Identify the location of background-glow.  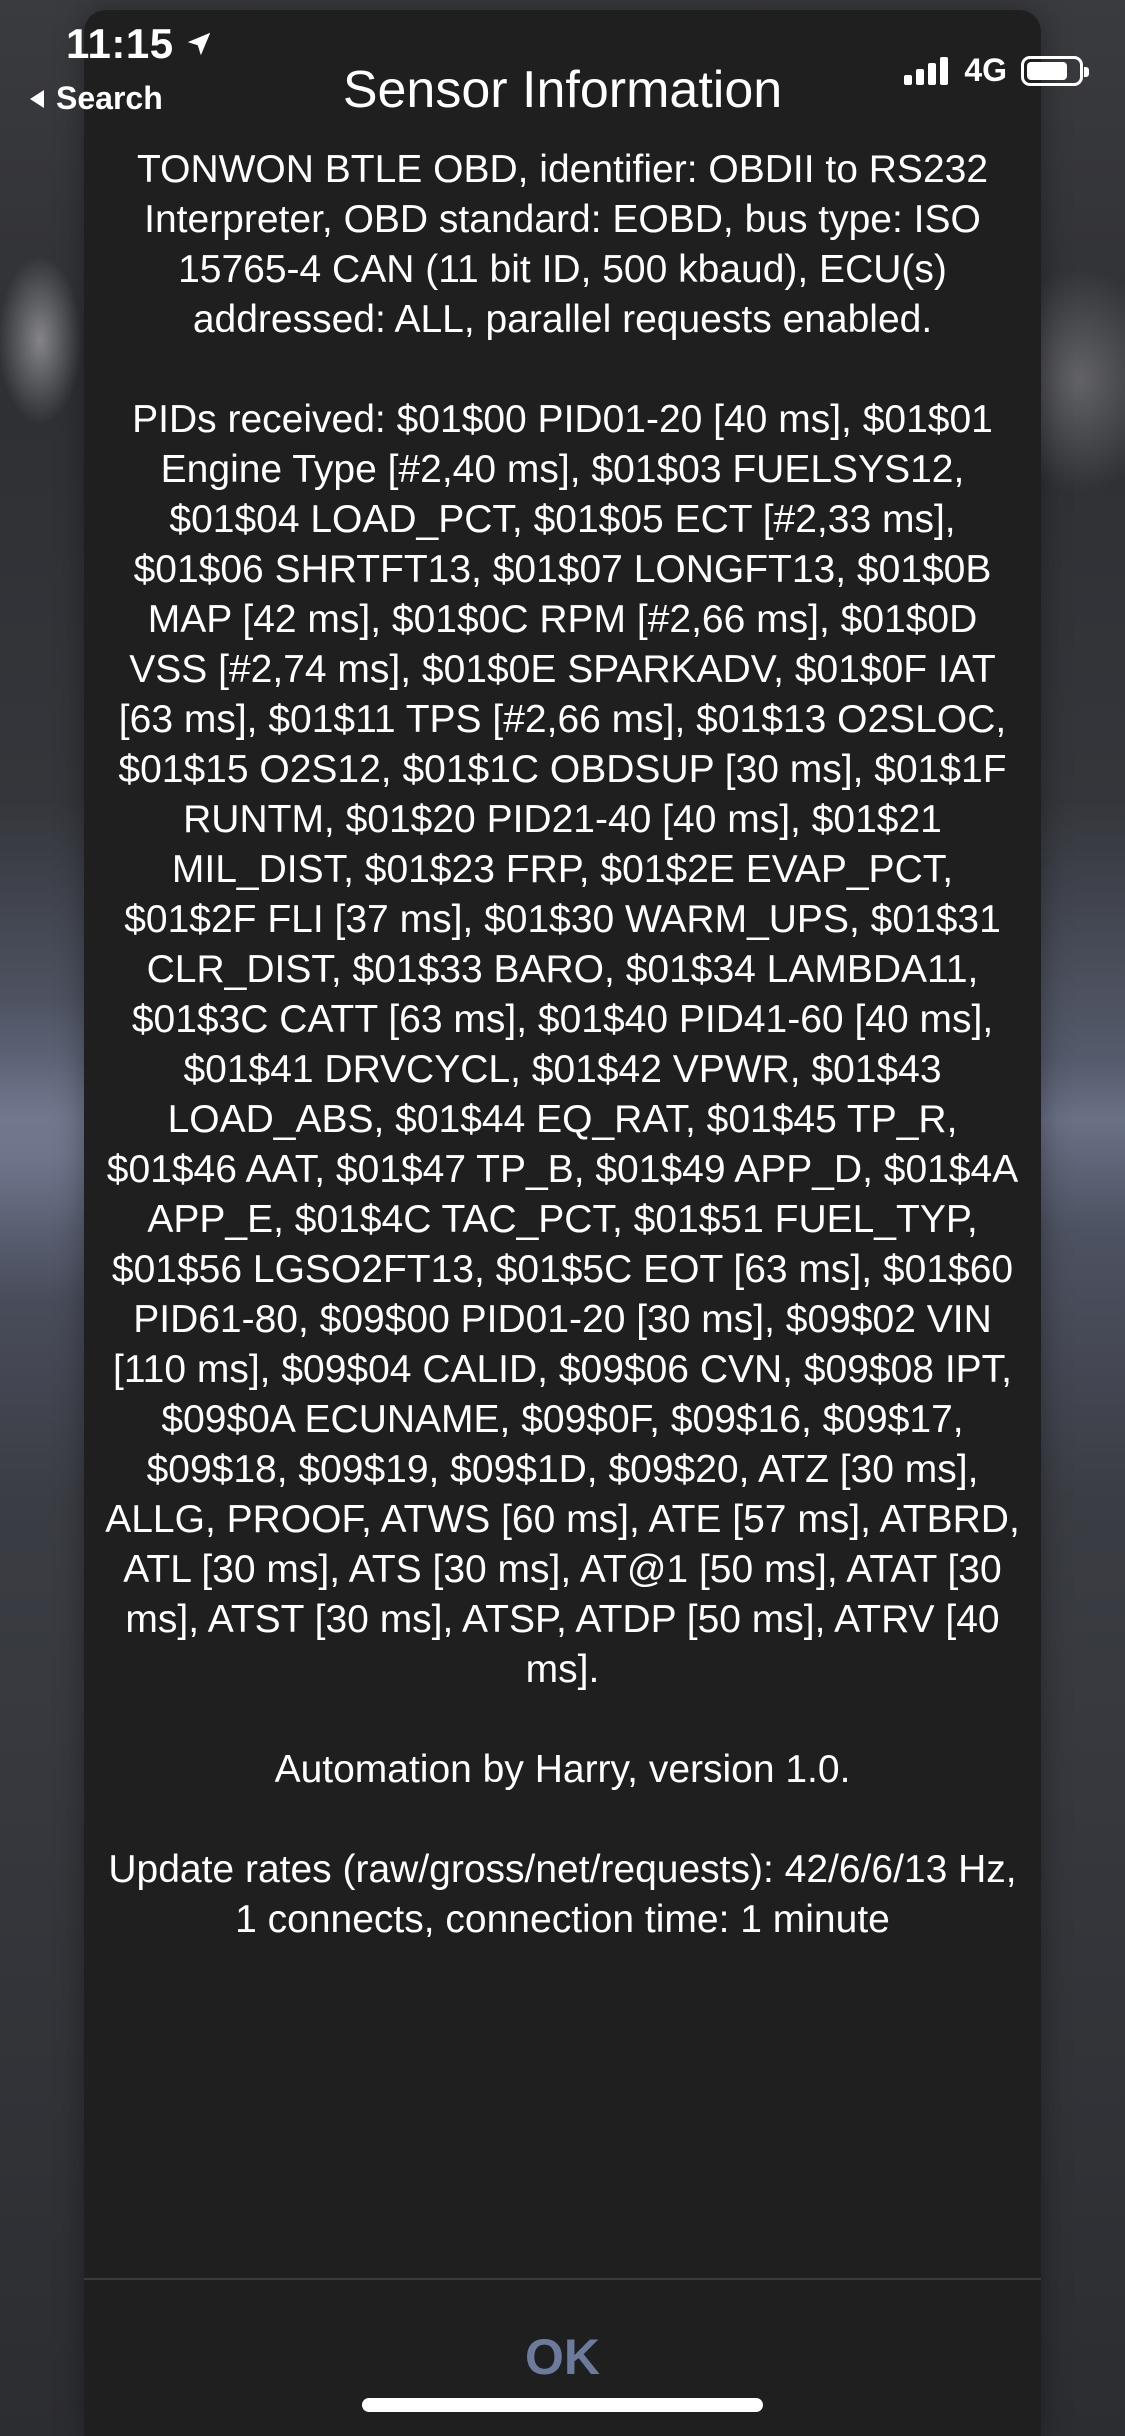
(45, 1150).